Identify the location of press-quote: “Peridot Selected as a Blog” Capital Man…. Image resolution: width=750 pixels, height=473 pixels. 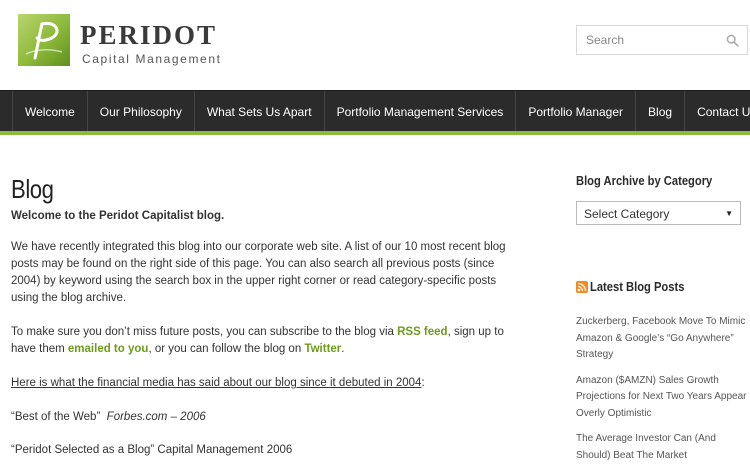
(261, 450).